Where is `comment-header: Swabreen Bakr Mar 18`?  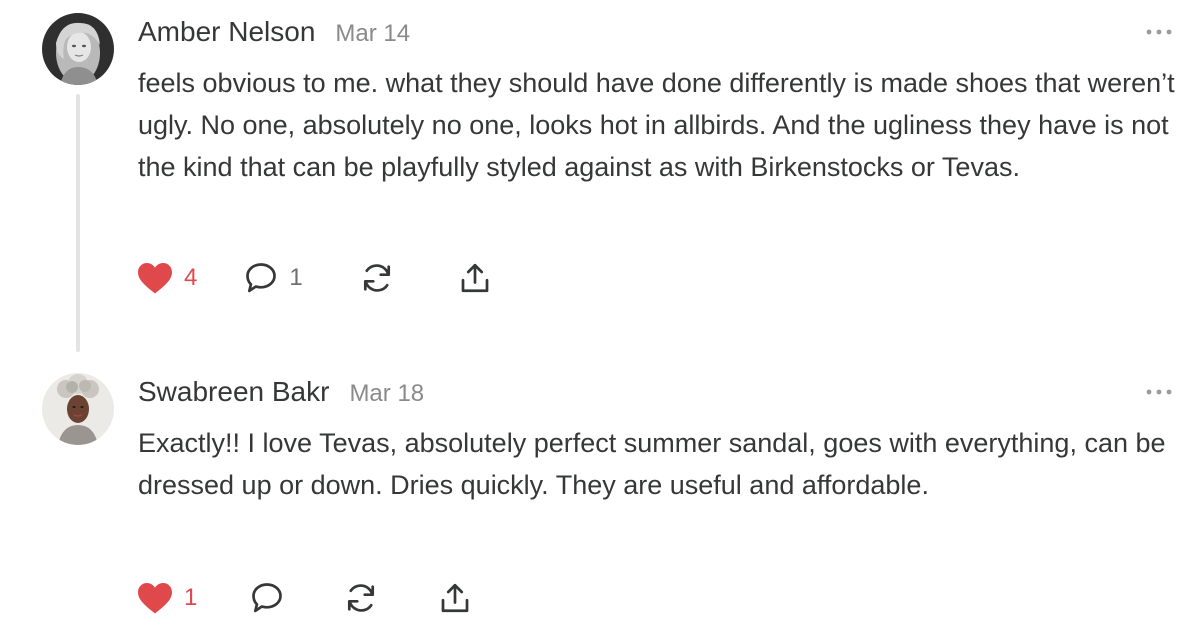
comment-header: Swabreen Bakr Mar 18 is located at coordinates (281, 392).